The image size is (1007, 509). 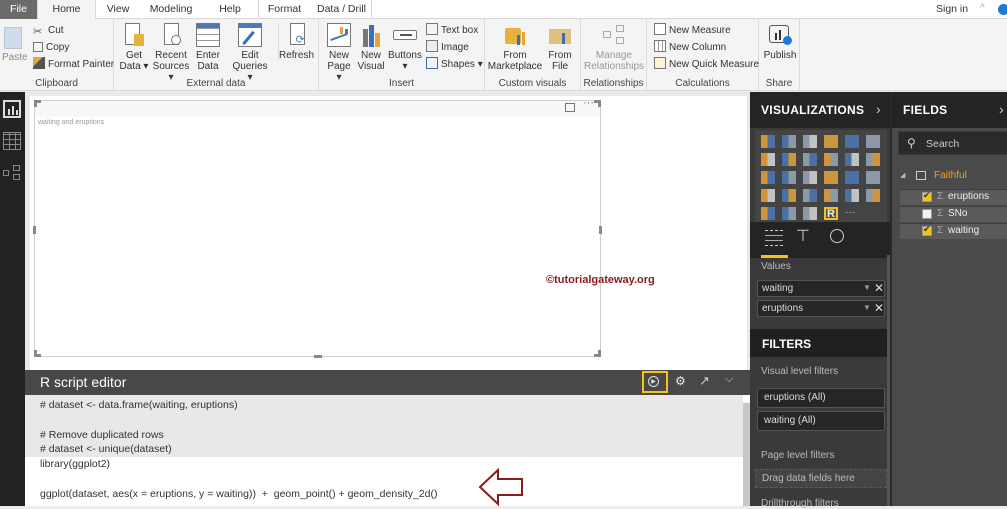 I want to click on settings-gear-icon: ⚙, so click(x=680, y=381).